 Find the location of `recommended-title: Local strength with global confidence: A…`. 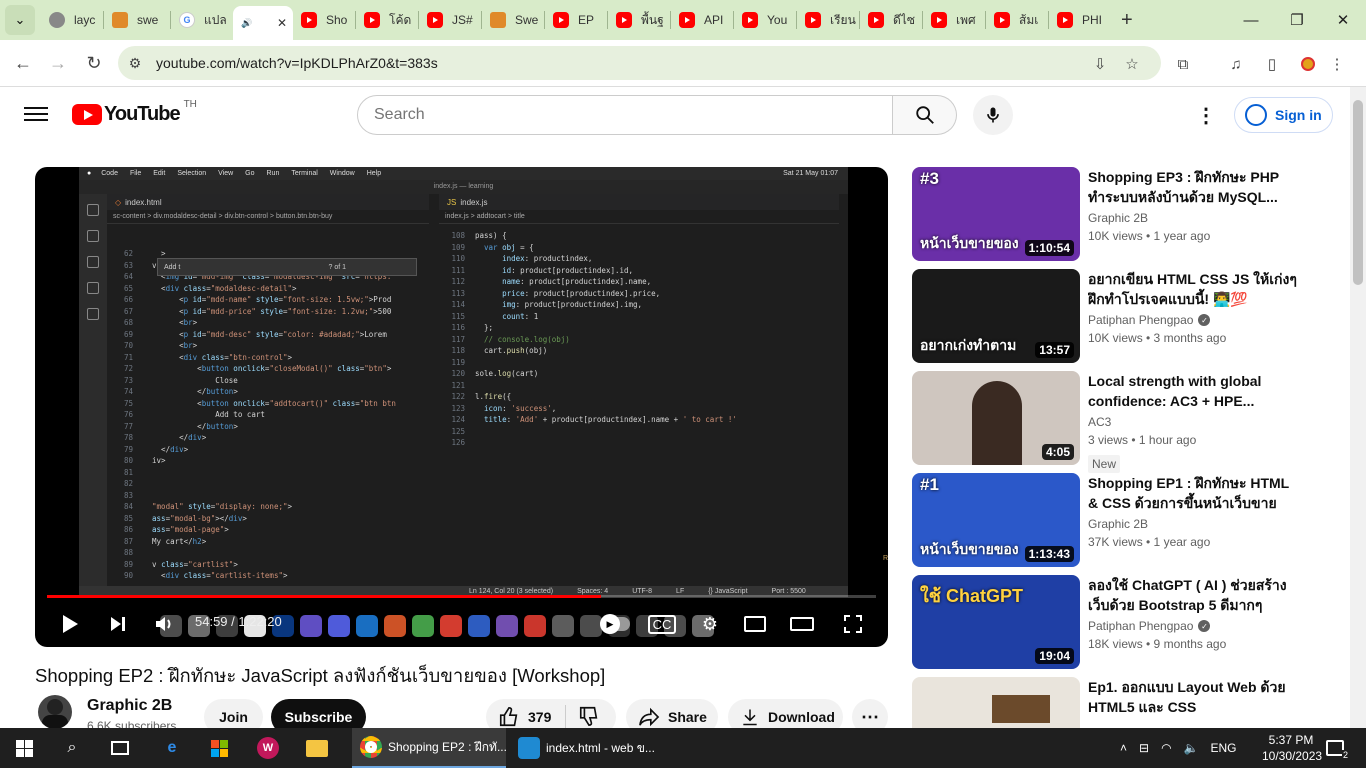

recommended-title: Local strength with global confidence: A… is located at coordinates (1193, 391).